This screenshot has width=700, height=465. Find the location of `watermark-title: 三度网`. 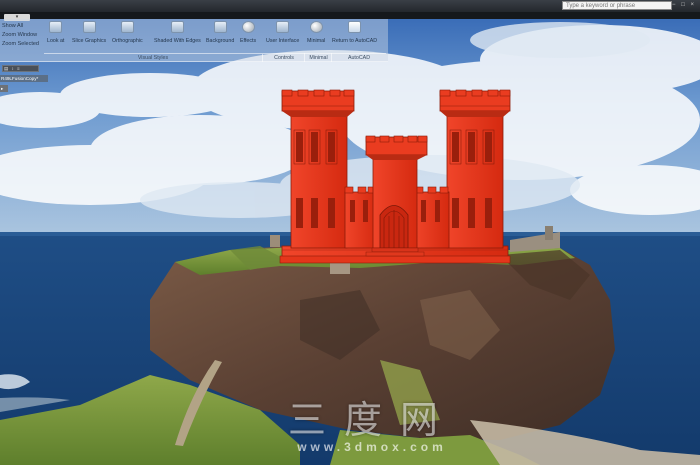

watermark-title: 三度网 is located at coordinates (371, 420).